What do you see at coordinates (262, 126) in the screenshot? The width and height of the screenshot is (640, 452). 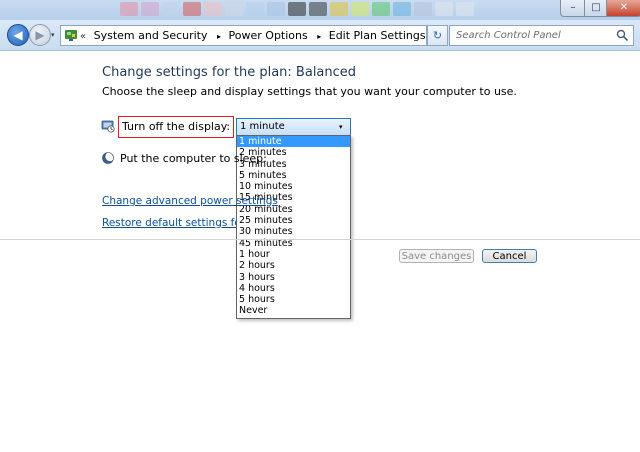 I see `turn-off-display-selected-value: 1 minute` at bounding box center [262, 126].